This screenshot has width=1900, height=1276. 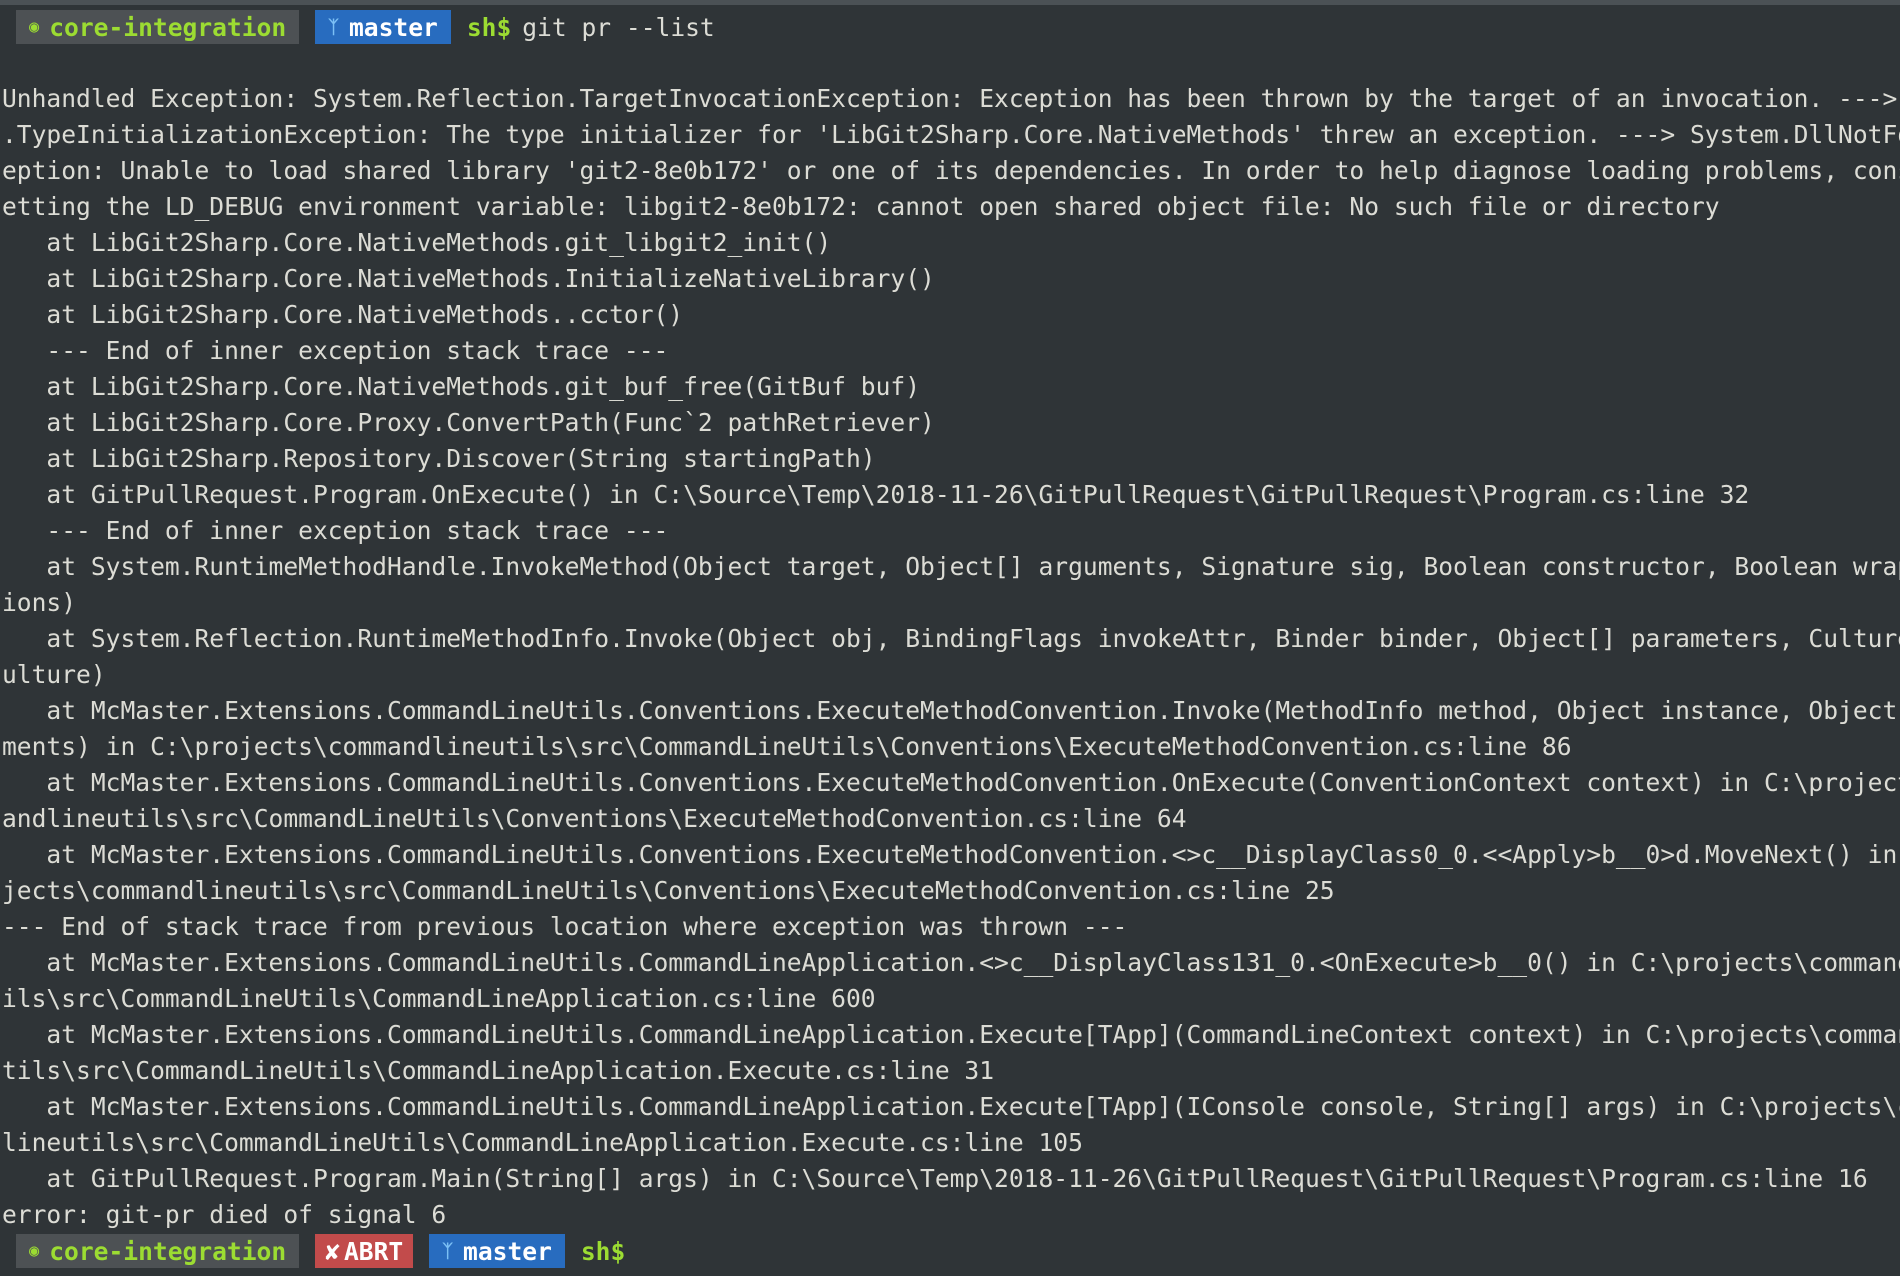 I want to click on output-line: ions), so click(x=39, y=602).